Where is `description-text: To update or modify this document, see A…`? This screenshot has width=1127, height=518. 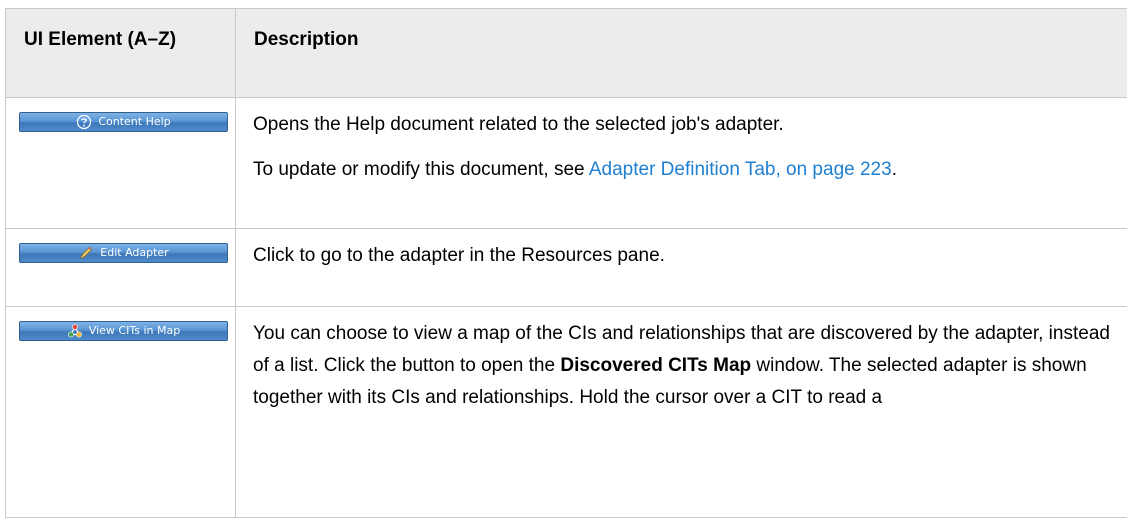 description-text: To update or modify this document, see A… is located at coordinates (689, 170).